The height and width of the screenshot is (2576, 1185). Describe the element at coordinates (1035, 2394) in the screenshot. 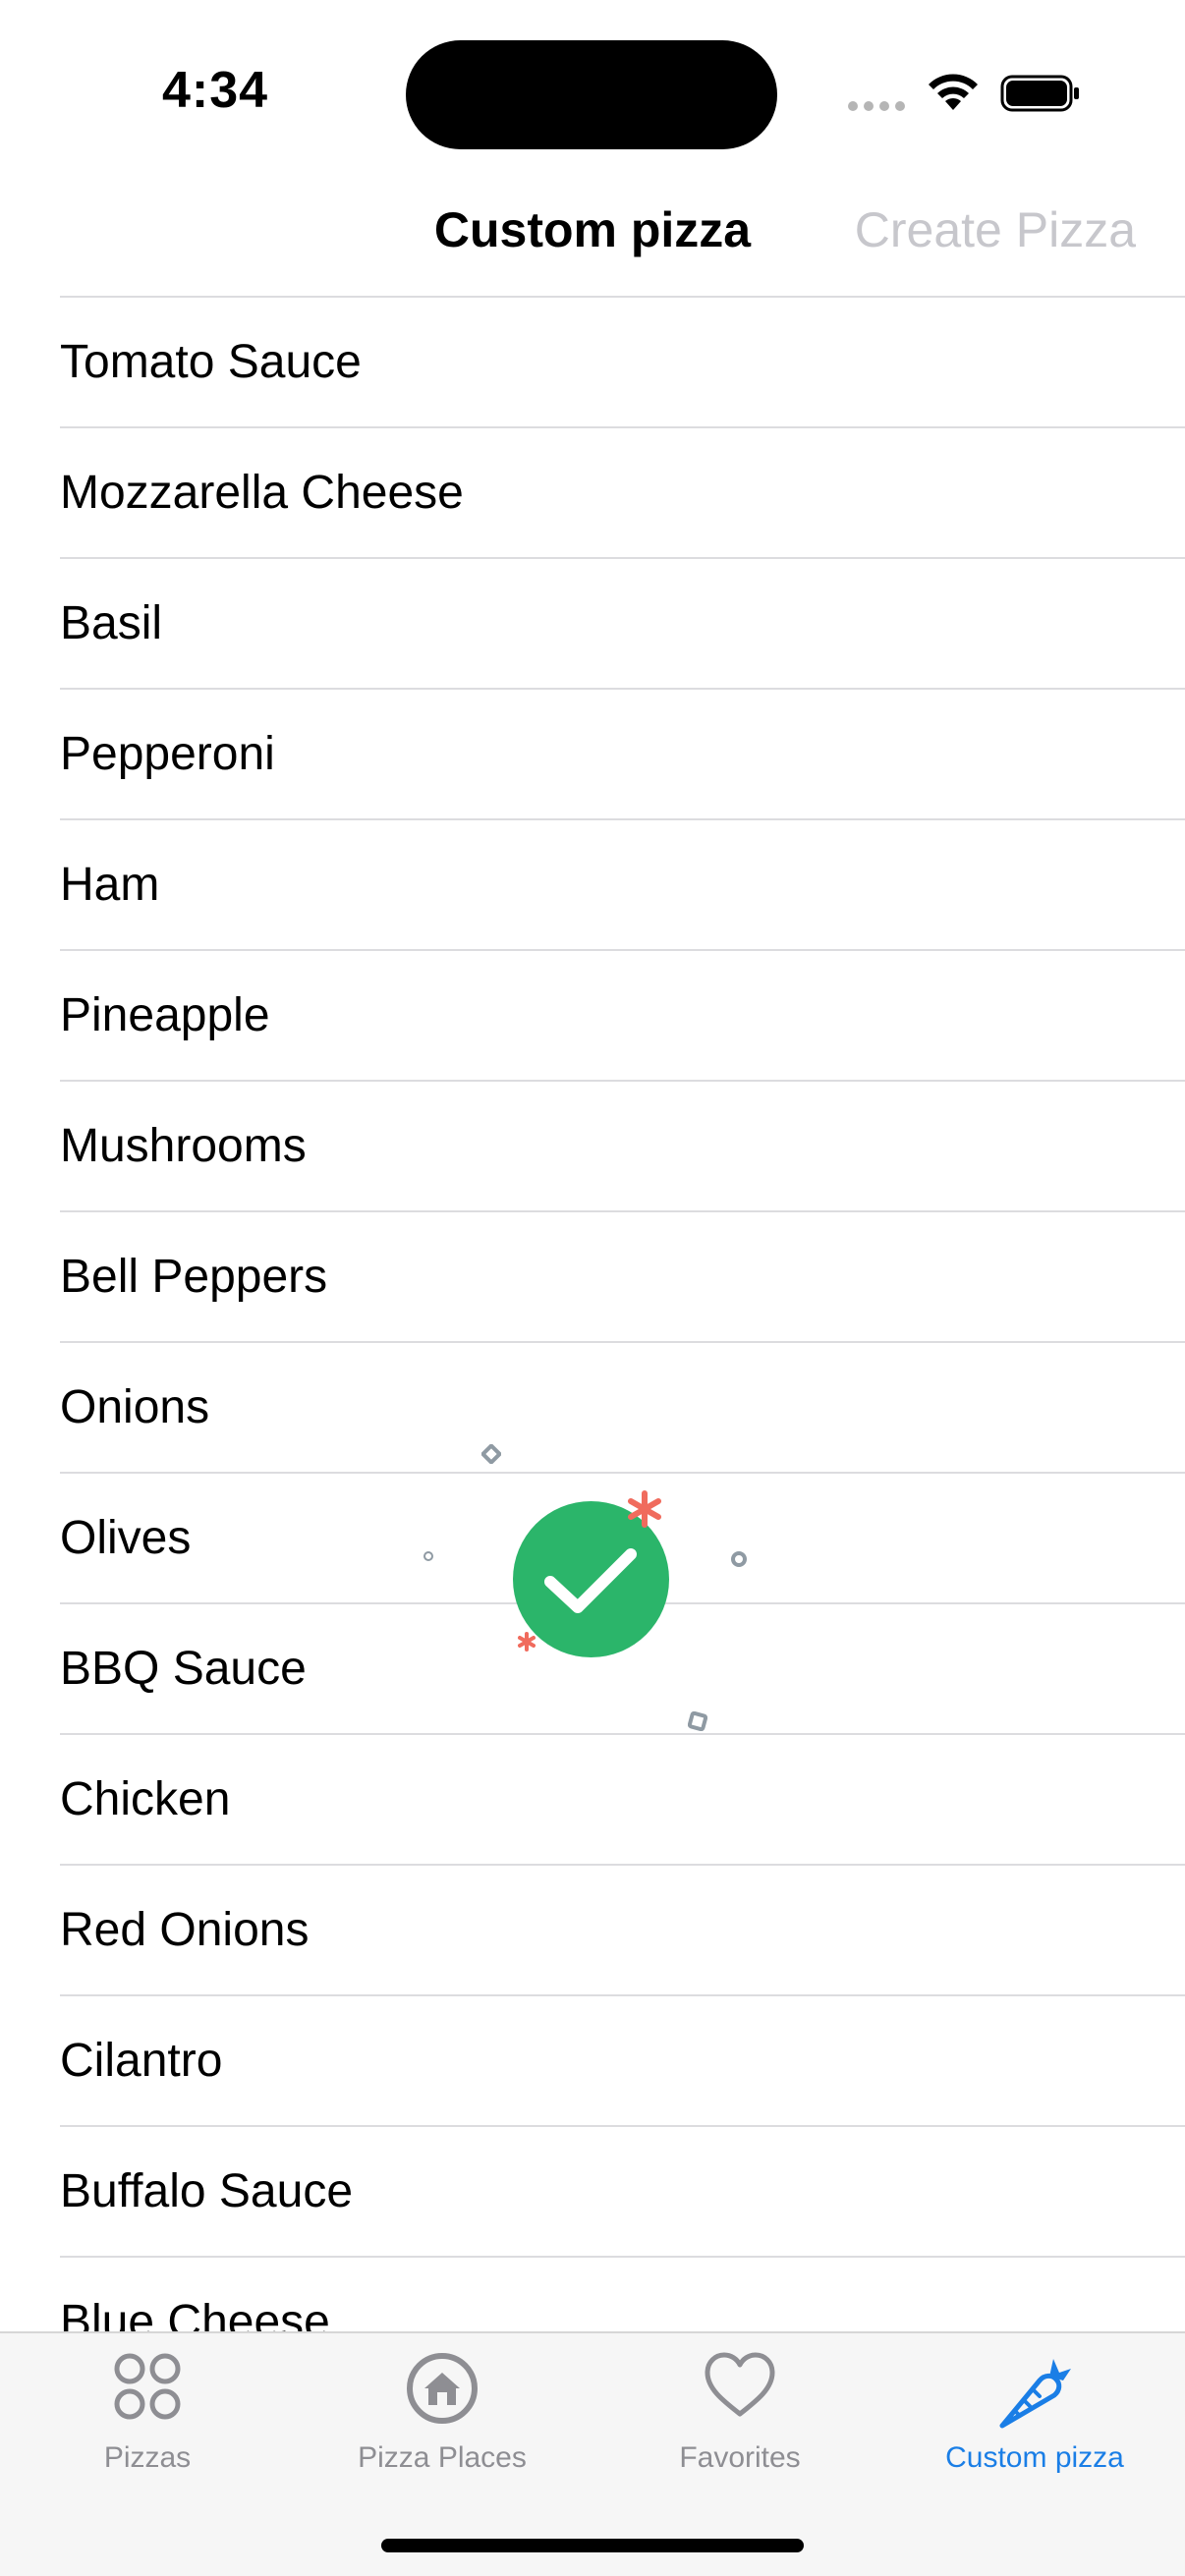

I see `carrot-icon` at that location.